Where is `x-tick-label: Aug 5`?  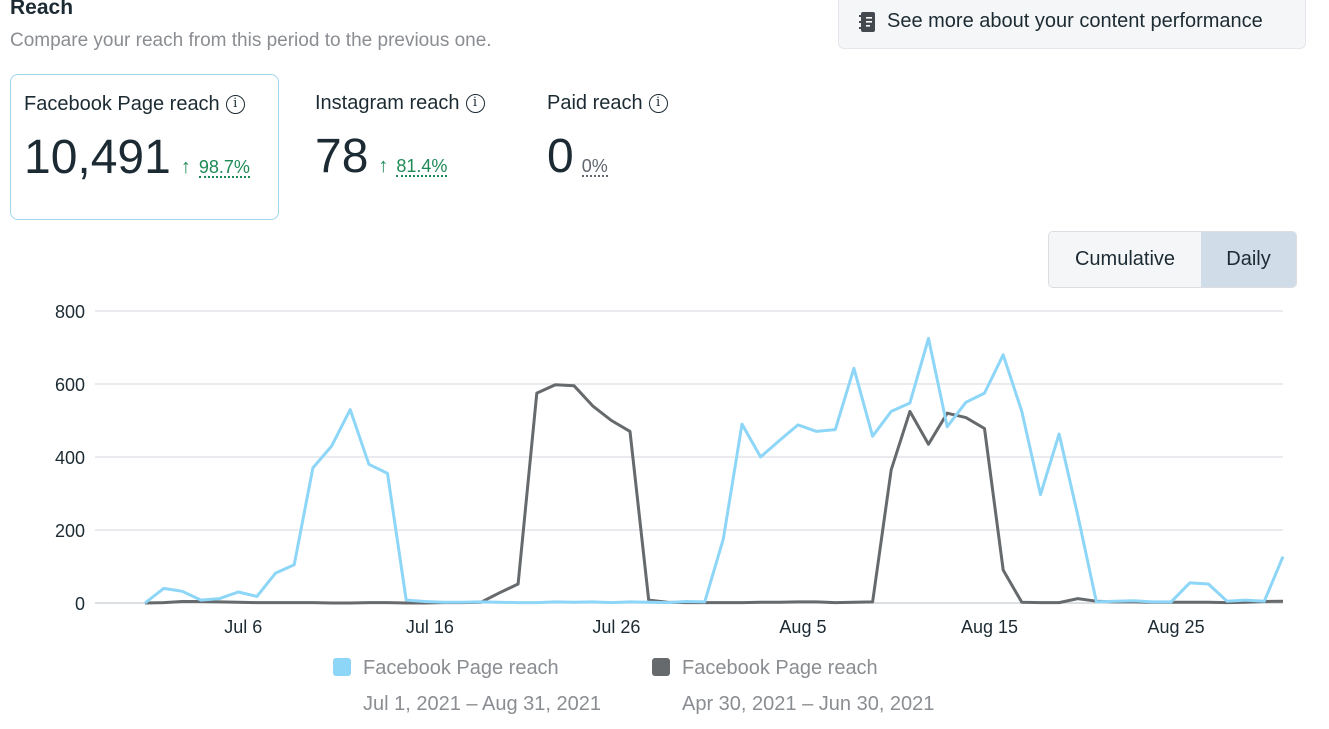 x-tick-label: Aug 5 is located at coordinates (802, 627).